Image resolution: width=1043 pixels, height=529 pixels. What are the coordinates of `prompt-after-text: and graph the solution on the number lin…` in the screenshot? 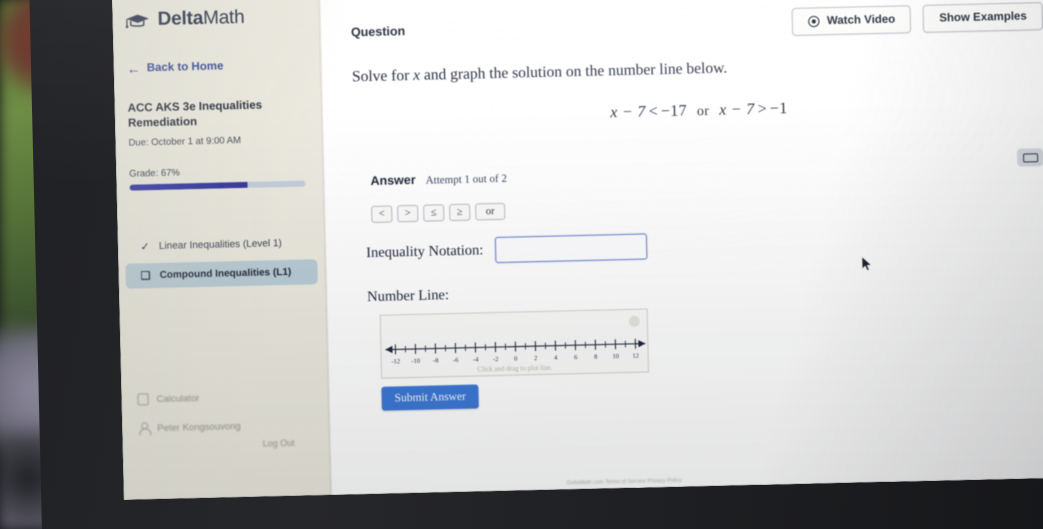 It's located at (575, 71).